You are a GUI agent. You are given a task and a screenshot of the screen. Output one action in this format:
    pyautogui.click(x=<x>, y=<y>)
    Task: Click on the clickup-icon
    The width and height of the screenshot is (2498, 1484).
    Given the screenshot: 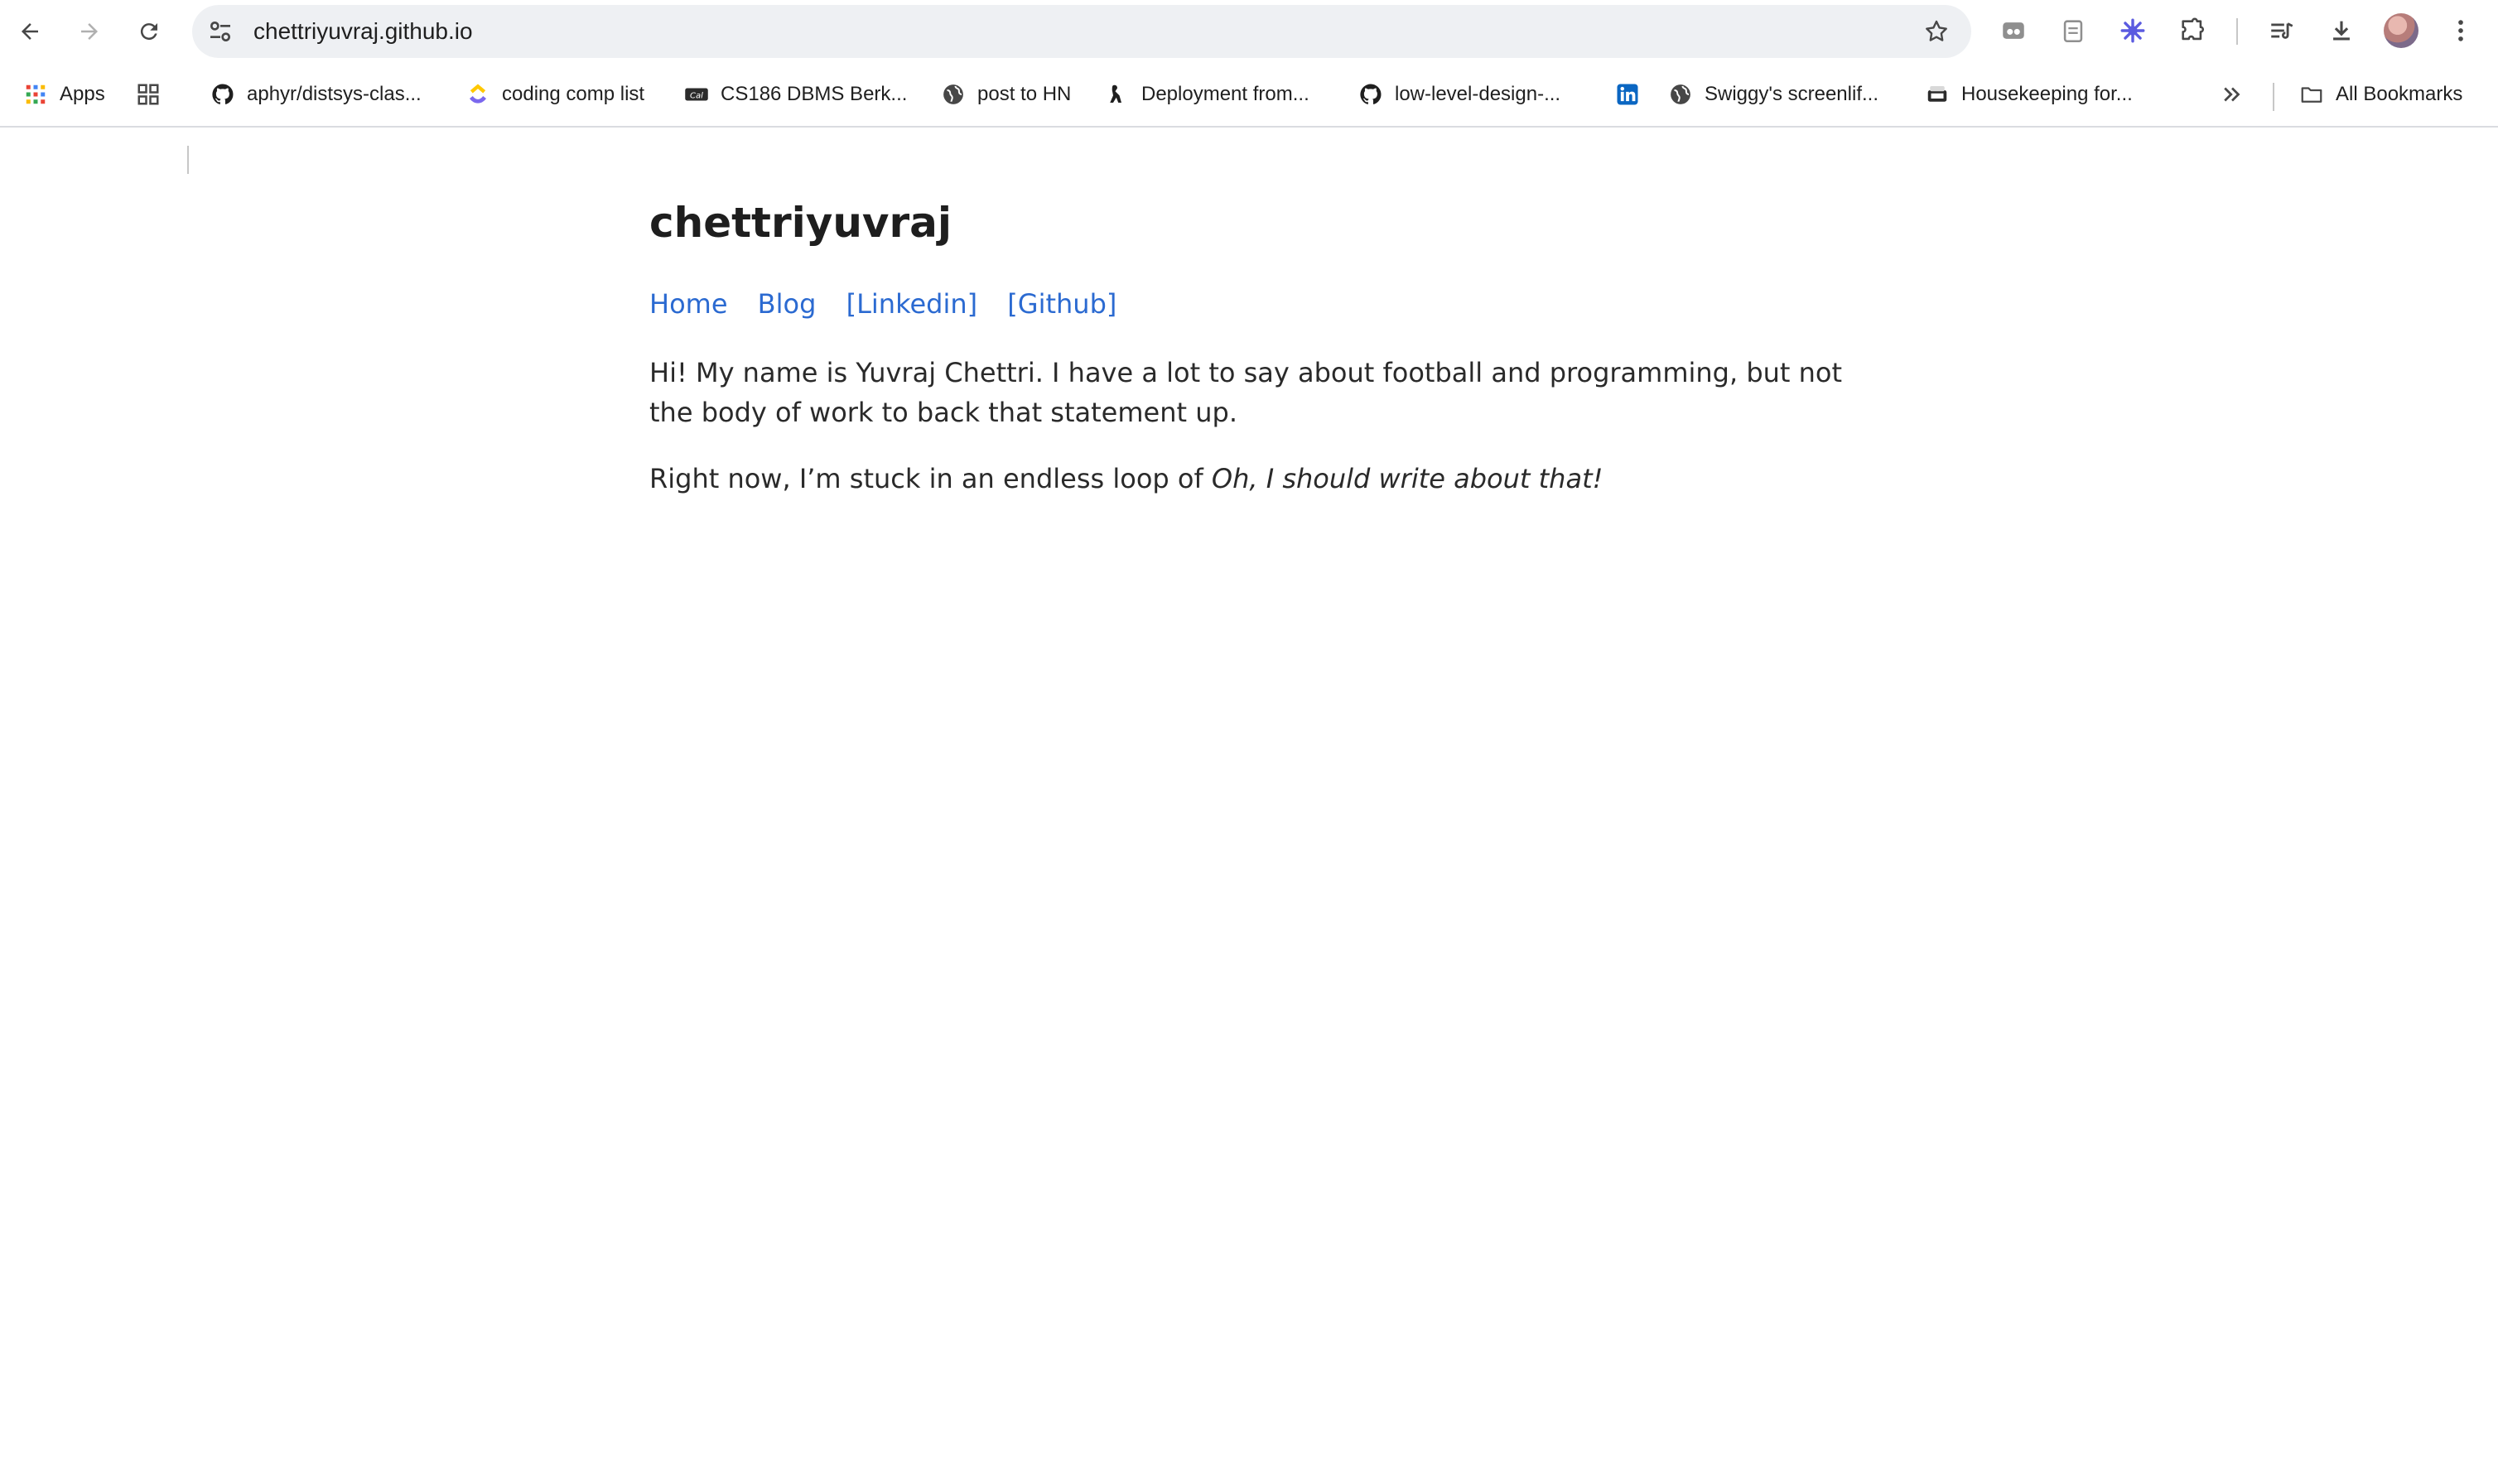 What is the action you would take?
    pyautogui.click(x=477, y=94)
    